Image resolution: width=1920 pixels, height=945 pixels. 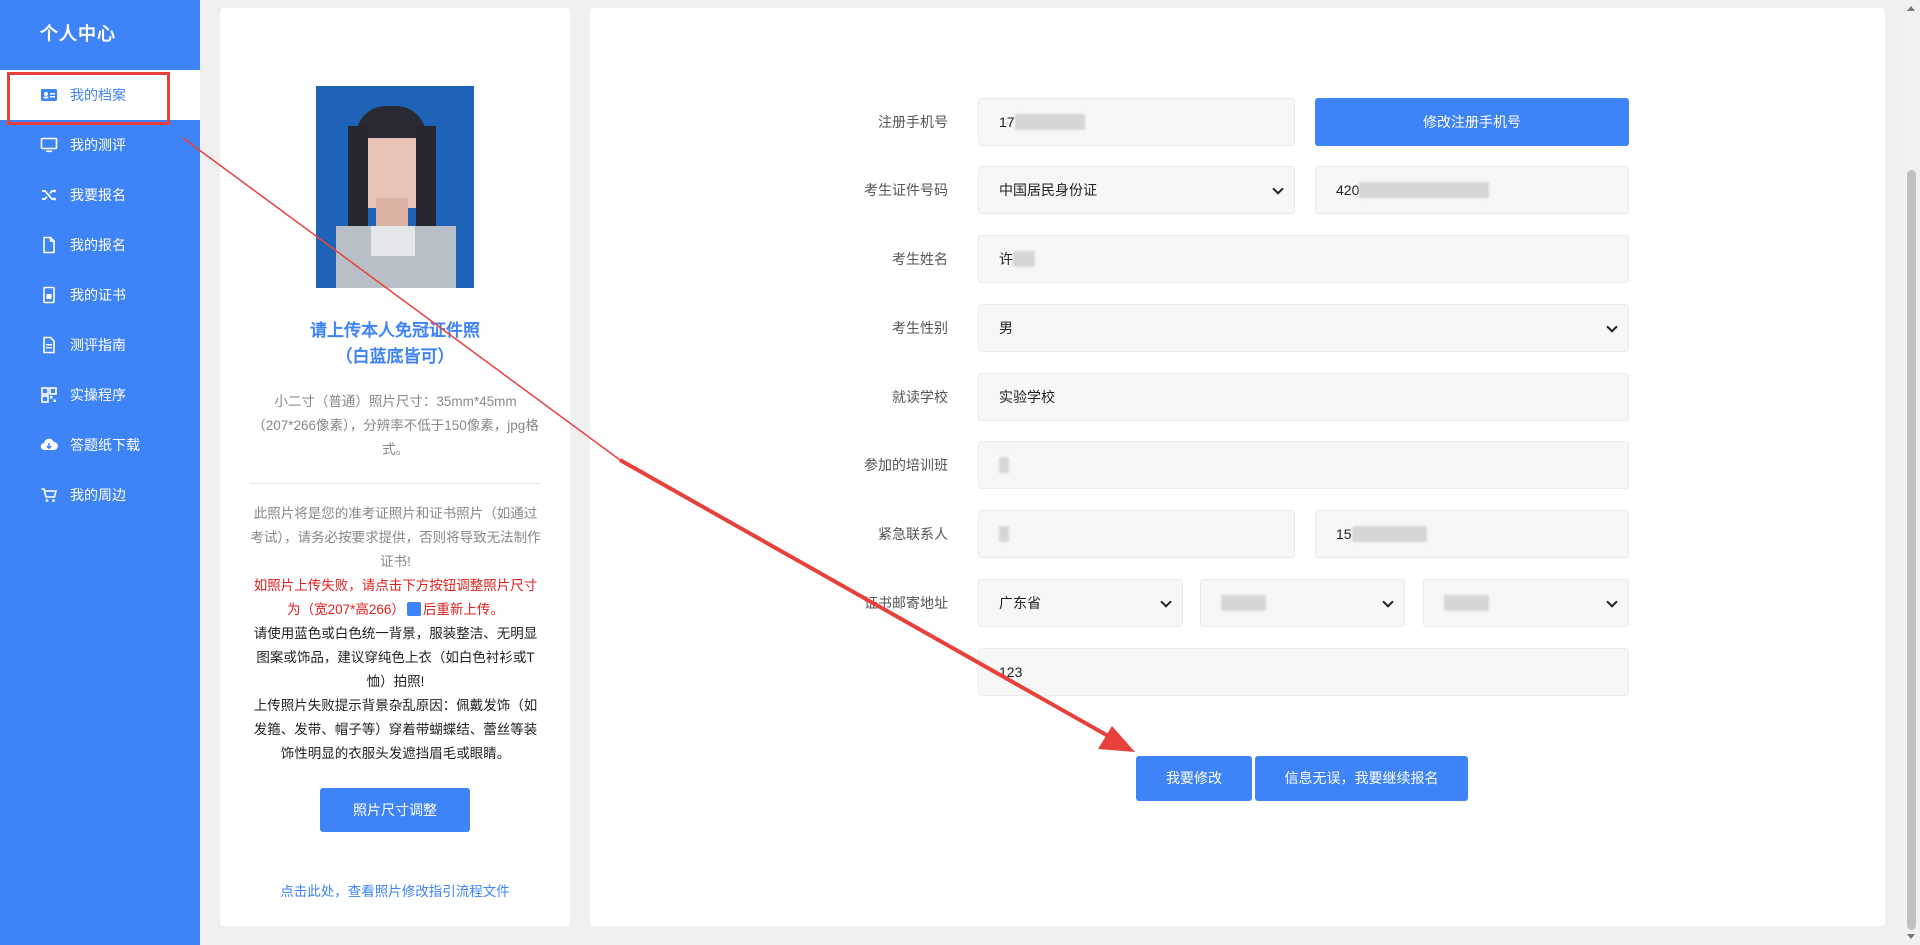 I want to click on id-type-select: 中国居民身份证, so click(x=1136, y=190).